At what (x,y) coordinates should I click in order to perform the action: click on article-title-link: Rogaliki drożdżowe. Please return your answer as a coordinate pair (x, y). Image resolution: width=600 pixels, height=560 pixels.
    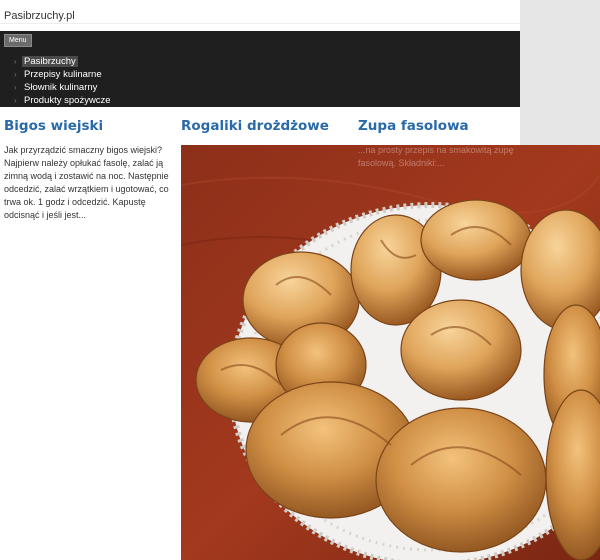
    Looking at the image, I should click on (266, 126).